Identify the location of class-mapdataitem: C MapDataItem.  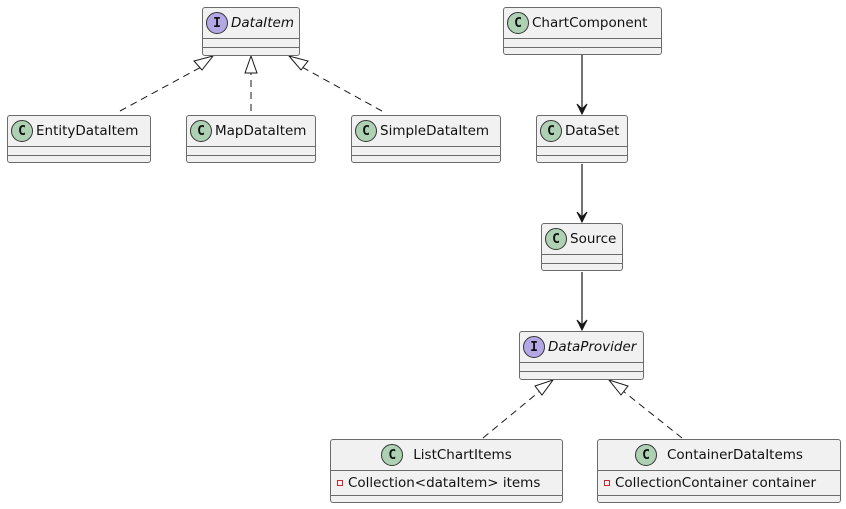
(251, 139).